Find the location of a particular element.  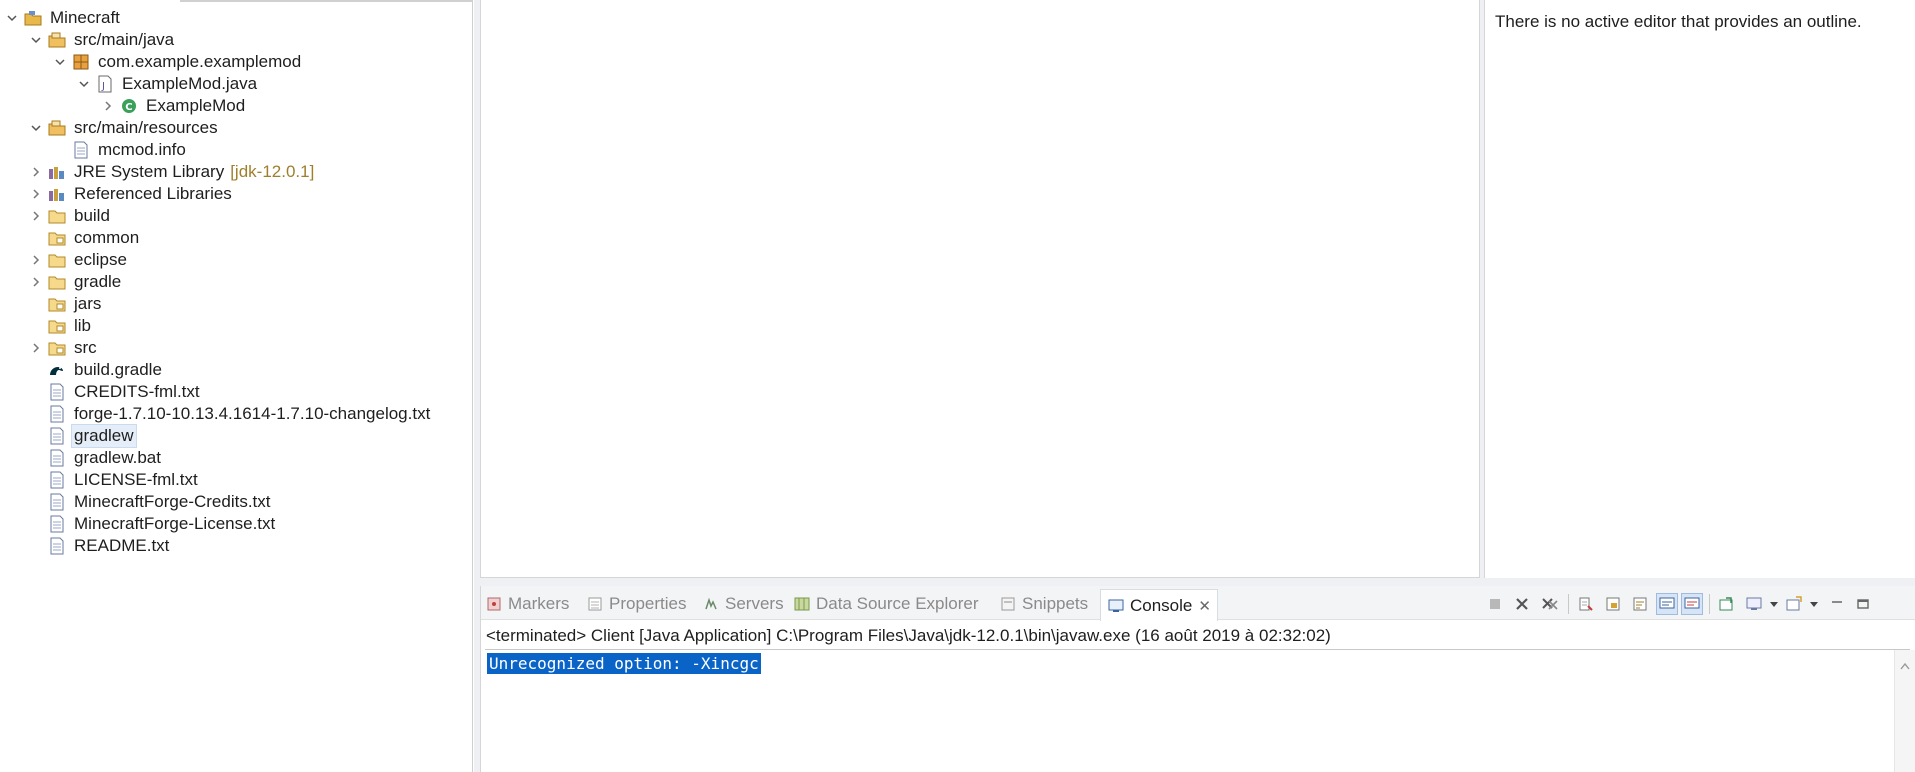

tree-item-label: Minecraft is located at coordinates (85, 17).